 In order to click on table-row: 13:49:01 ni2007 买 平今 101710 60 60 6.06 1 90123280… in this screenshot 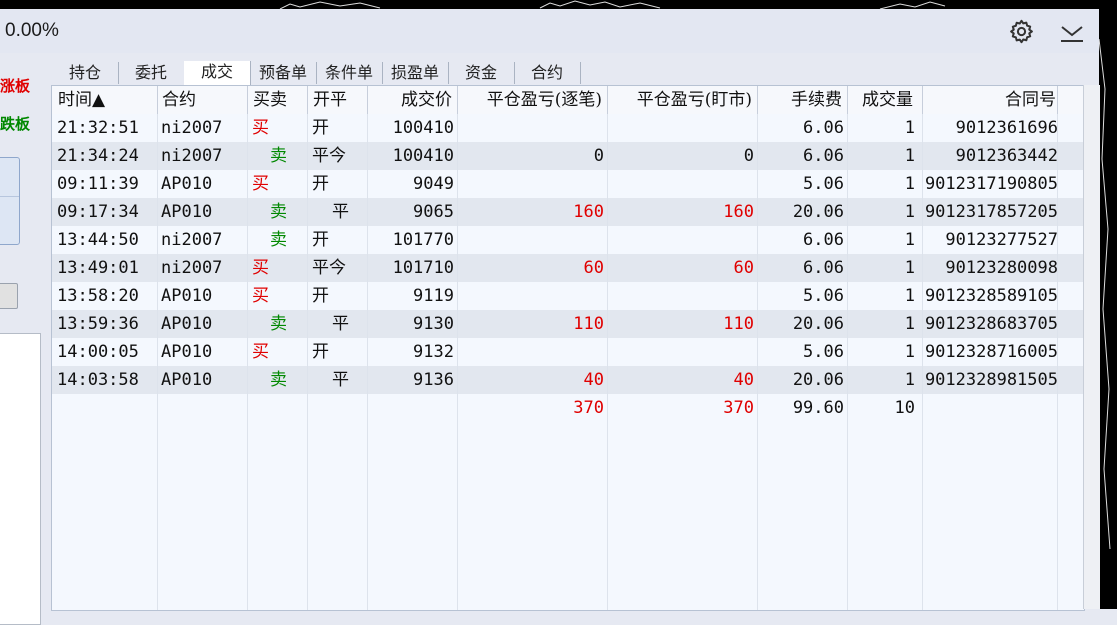, I will do `click(568, 268)`.